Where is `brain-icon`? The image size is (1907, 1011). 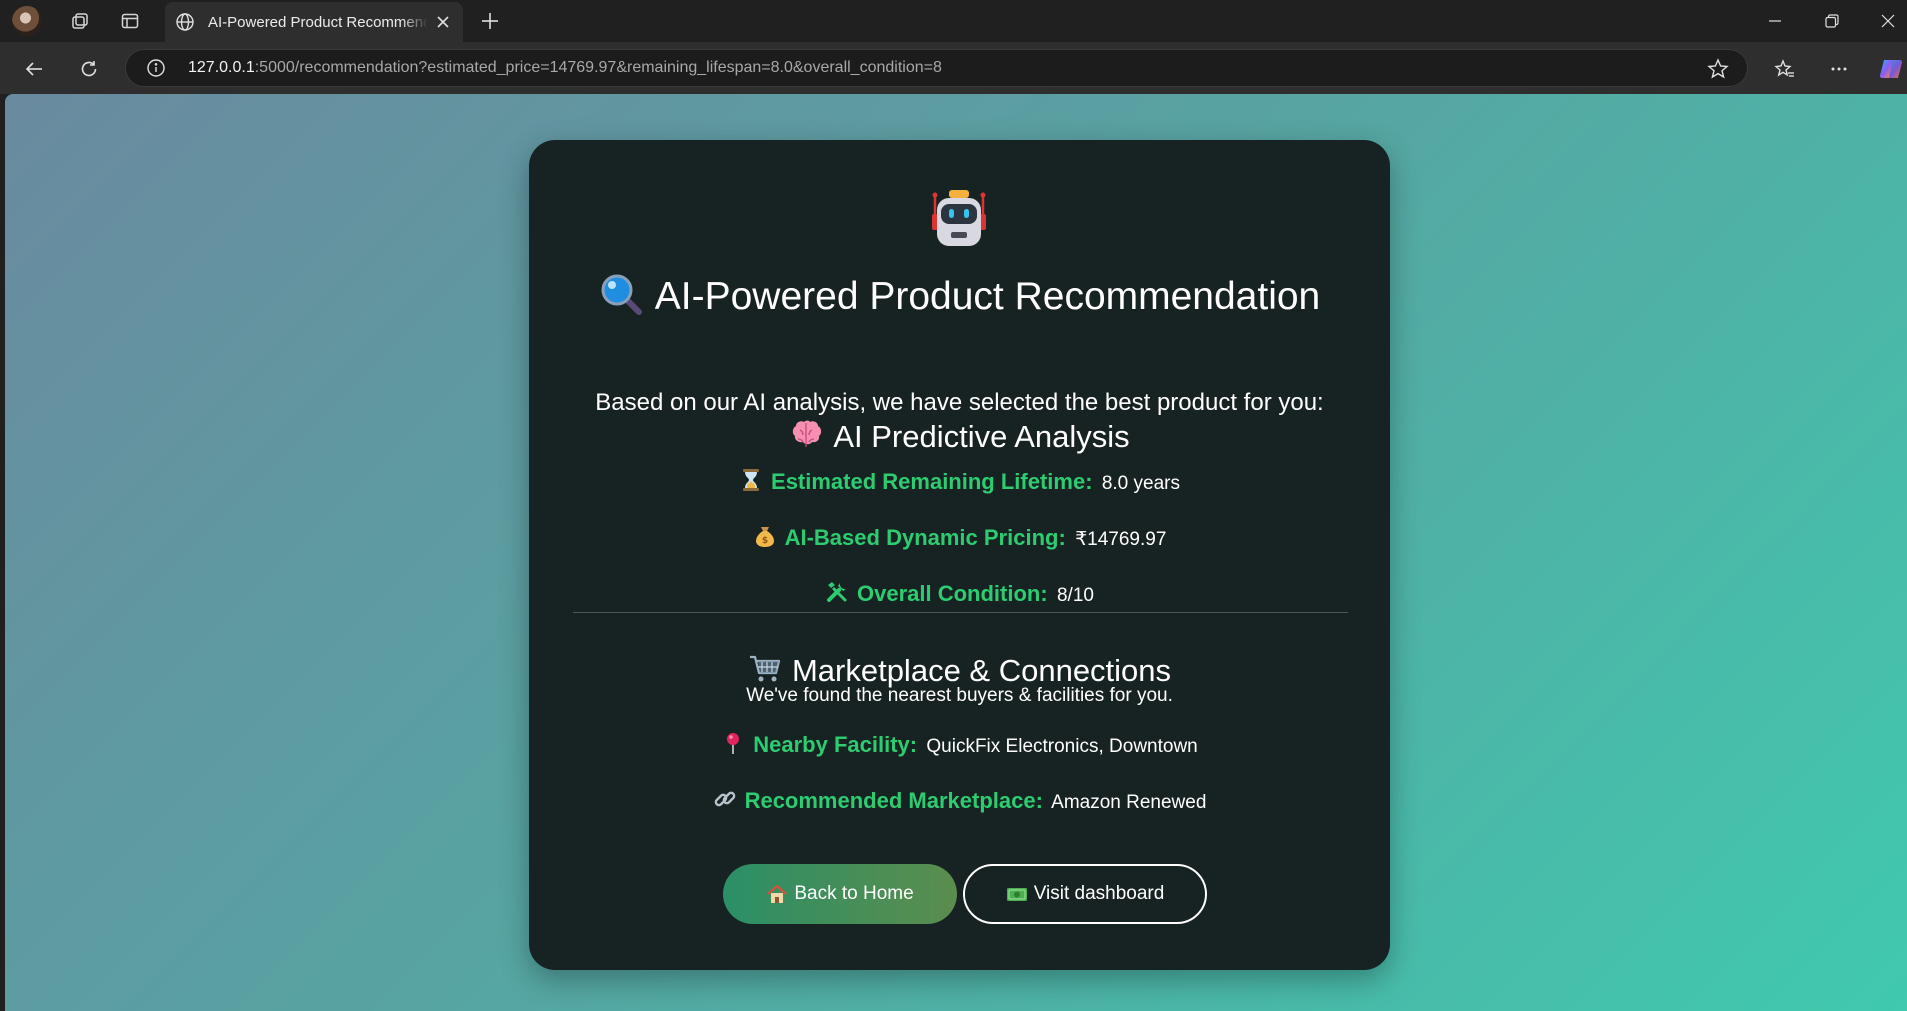 brain-icon is located at coordinates (807, 433).